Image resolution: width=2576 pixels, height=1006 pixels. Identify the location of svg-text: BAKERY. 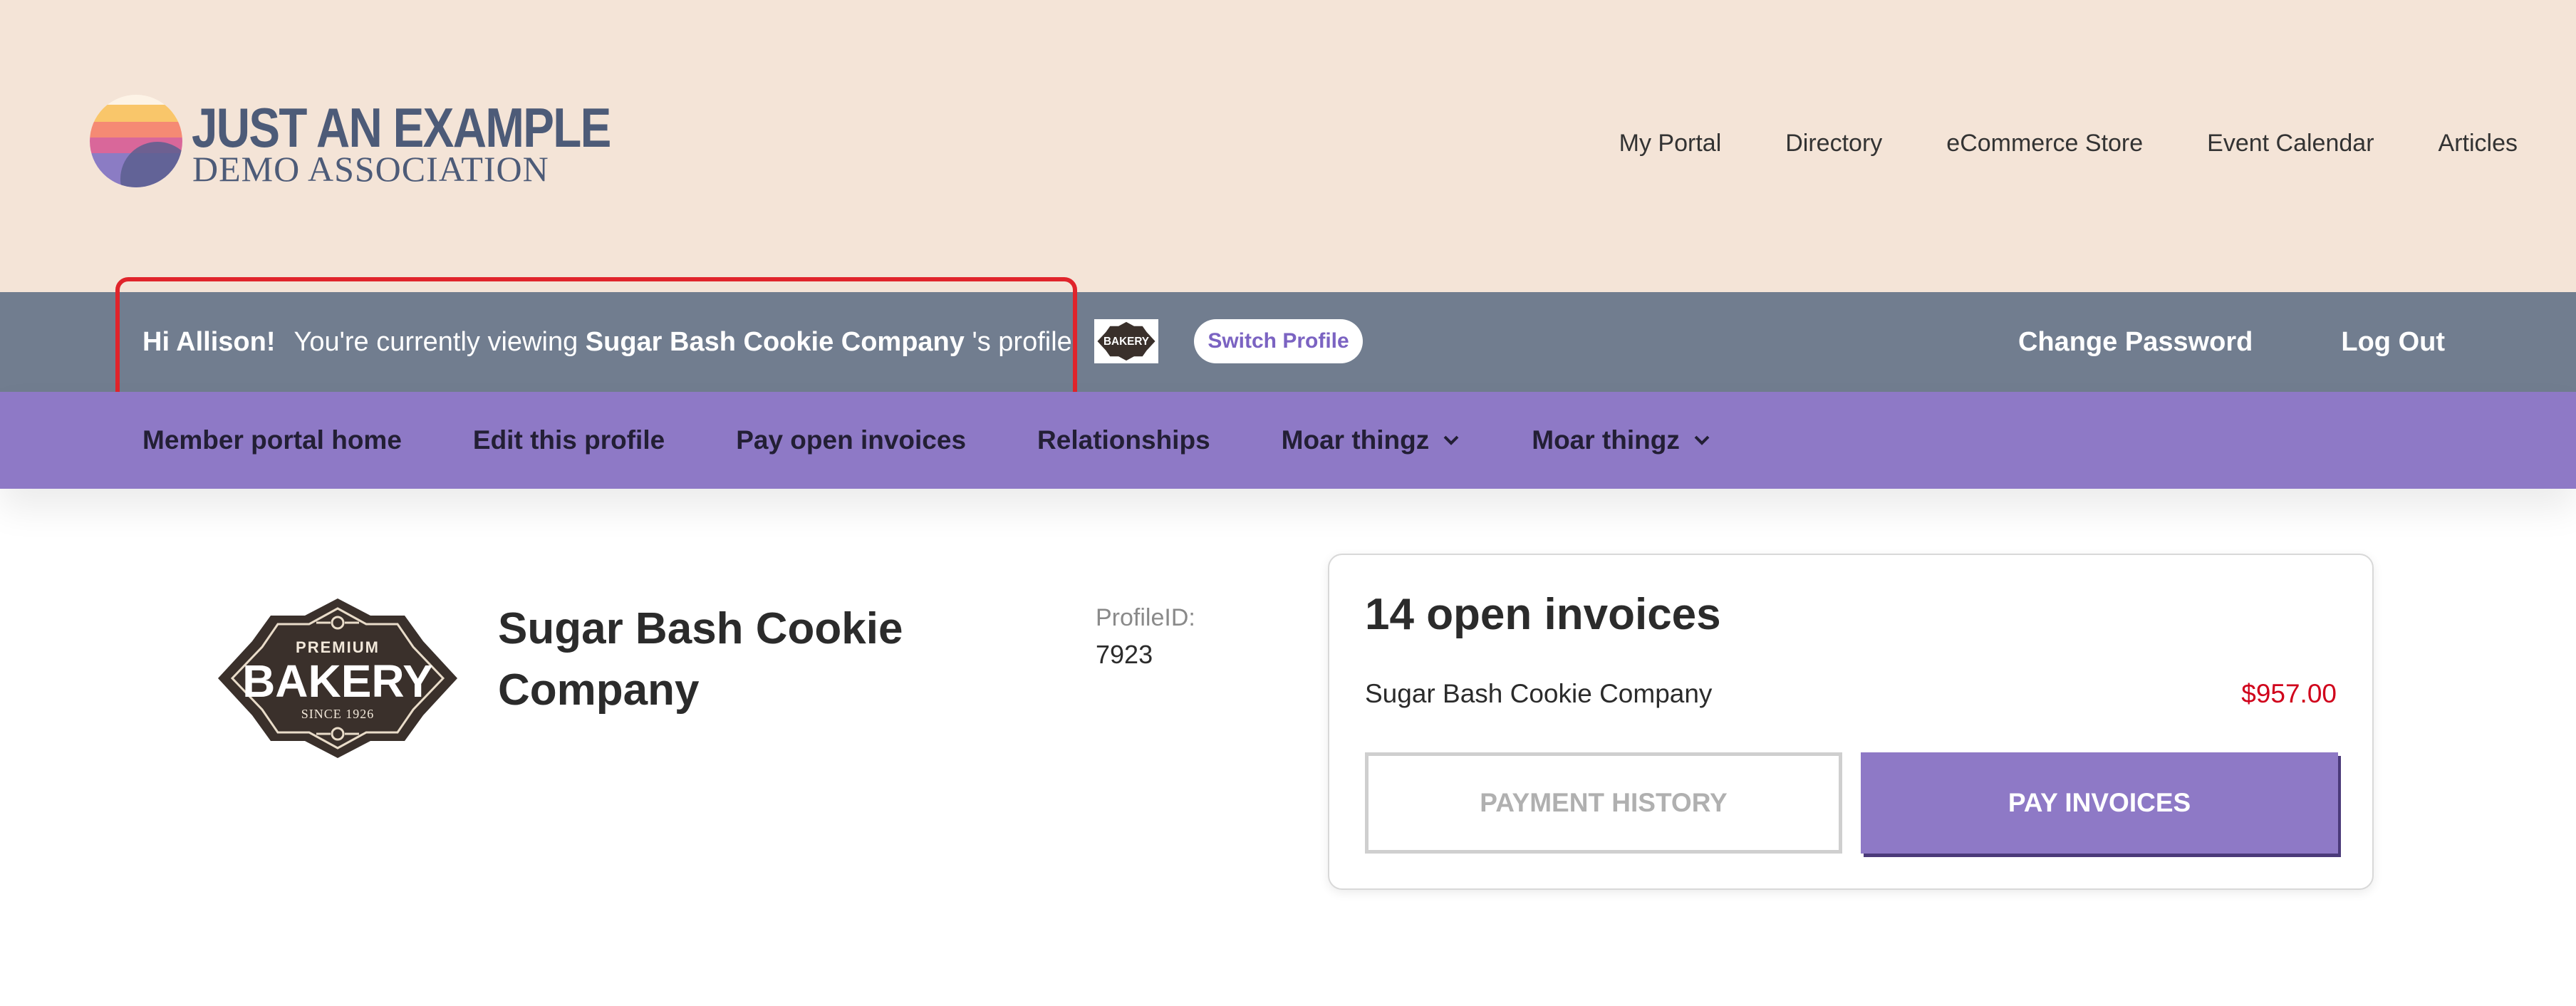
(1126, 342).